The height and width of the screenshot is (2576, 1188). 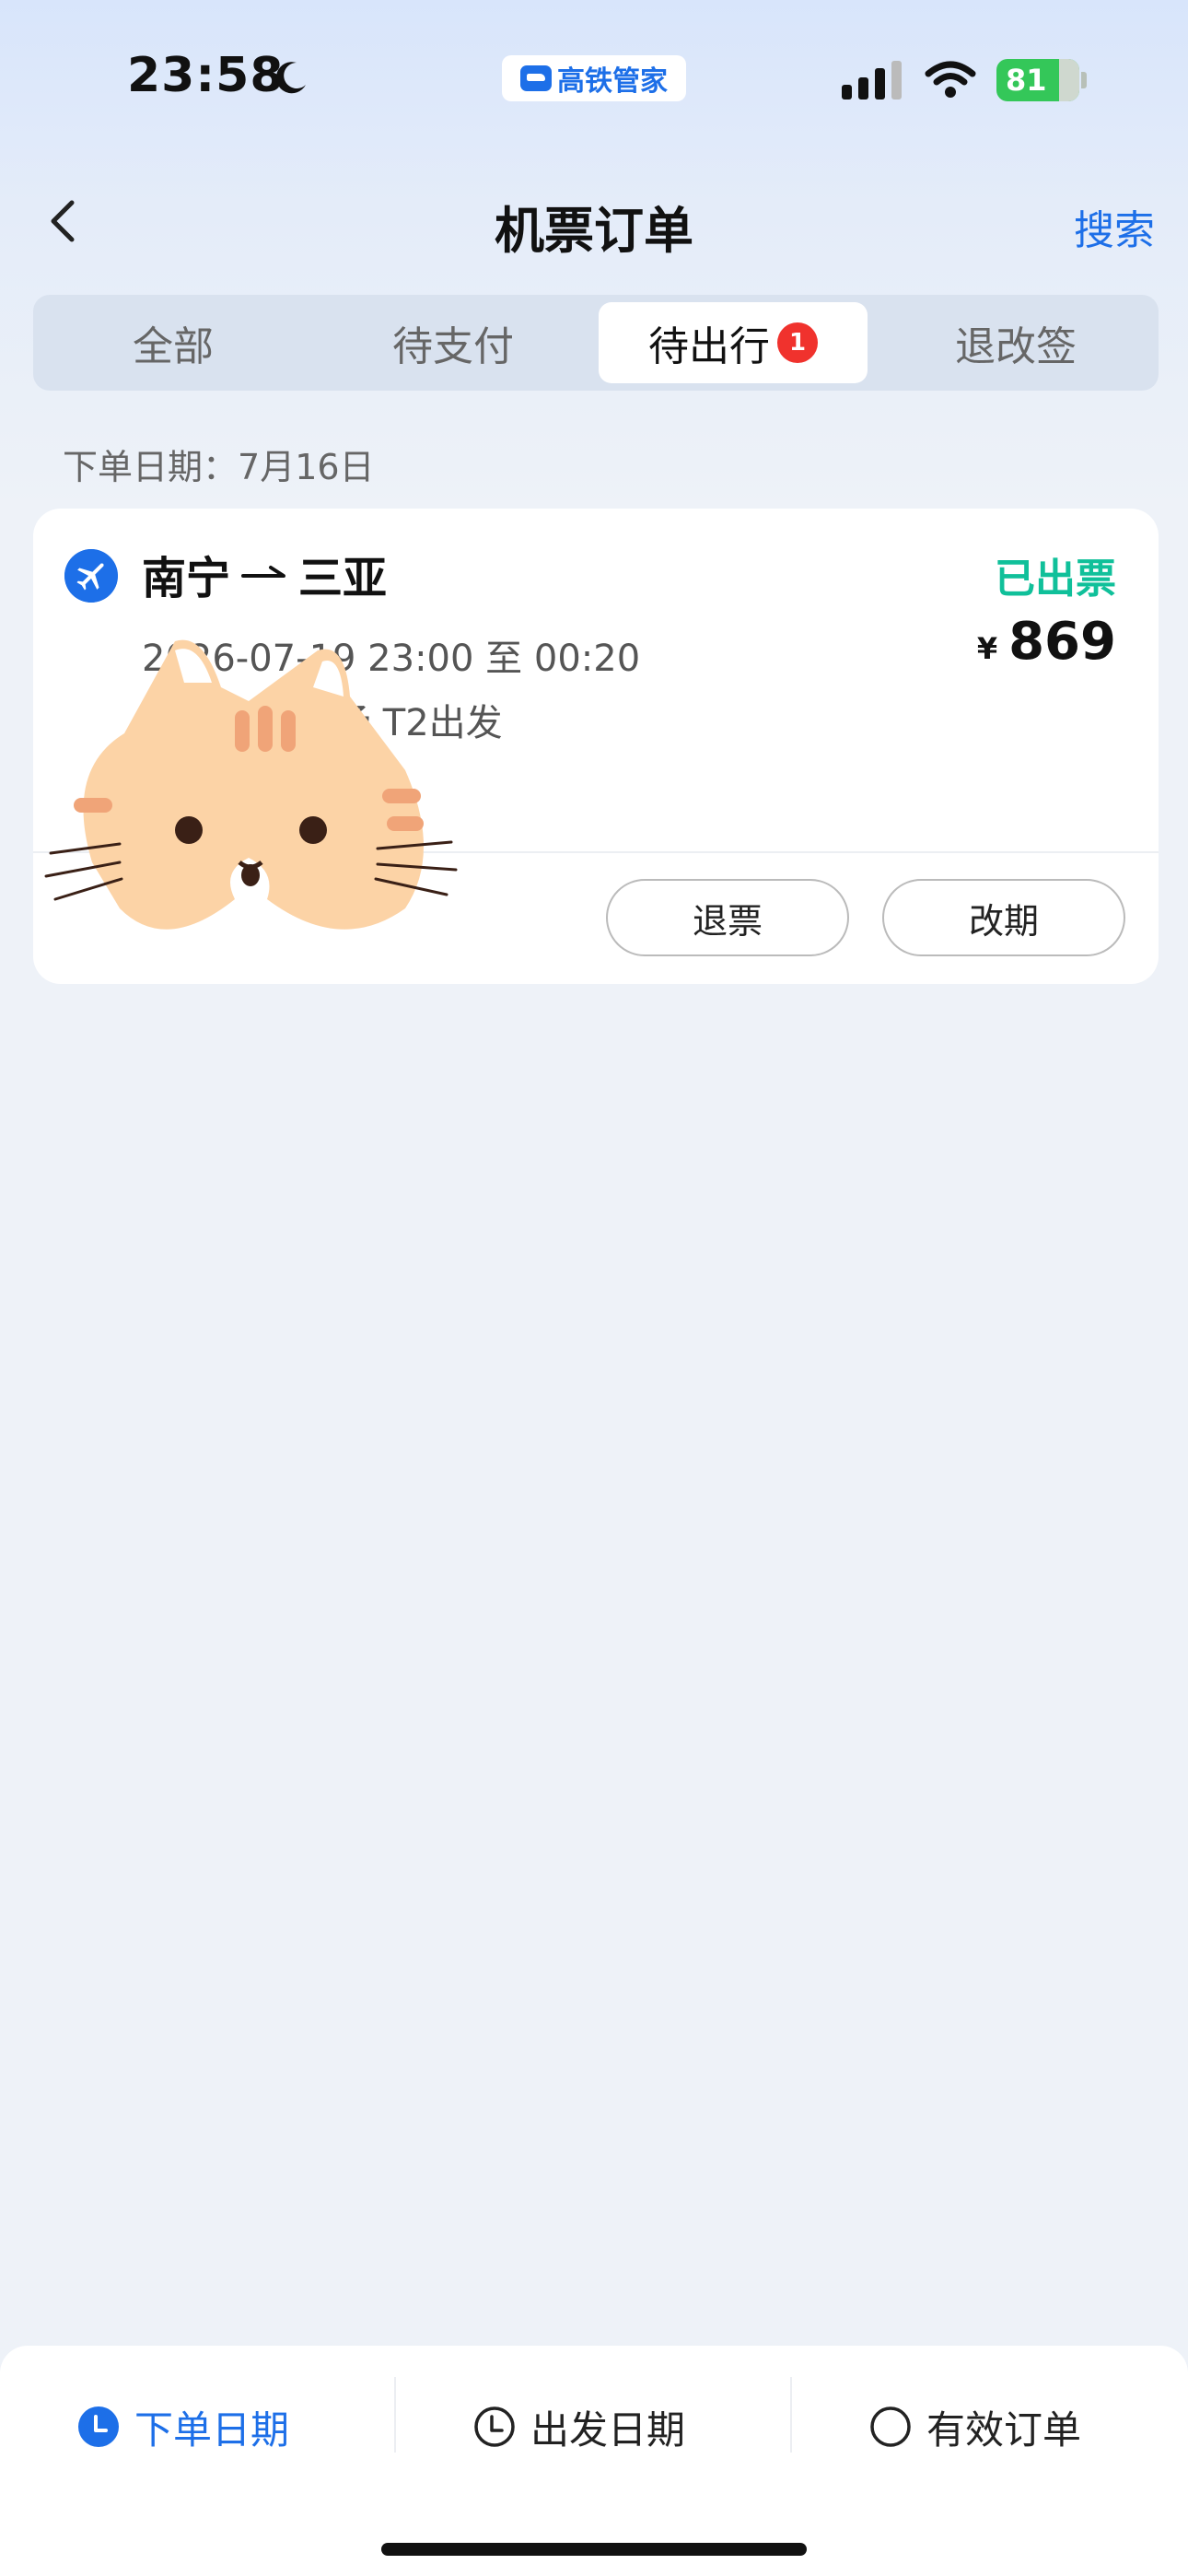 What do you see at coordinates (594, 231) in the screenshot?
I see `page-title: 机票订单` at bounding box center [594, 231].